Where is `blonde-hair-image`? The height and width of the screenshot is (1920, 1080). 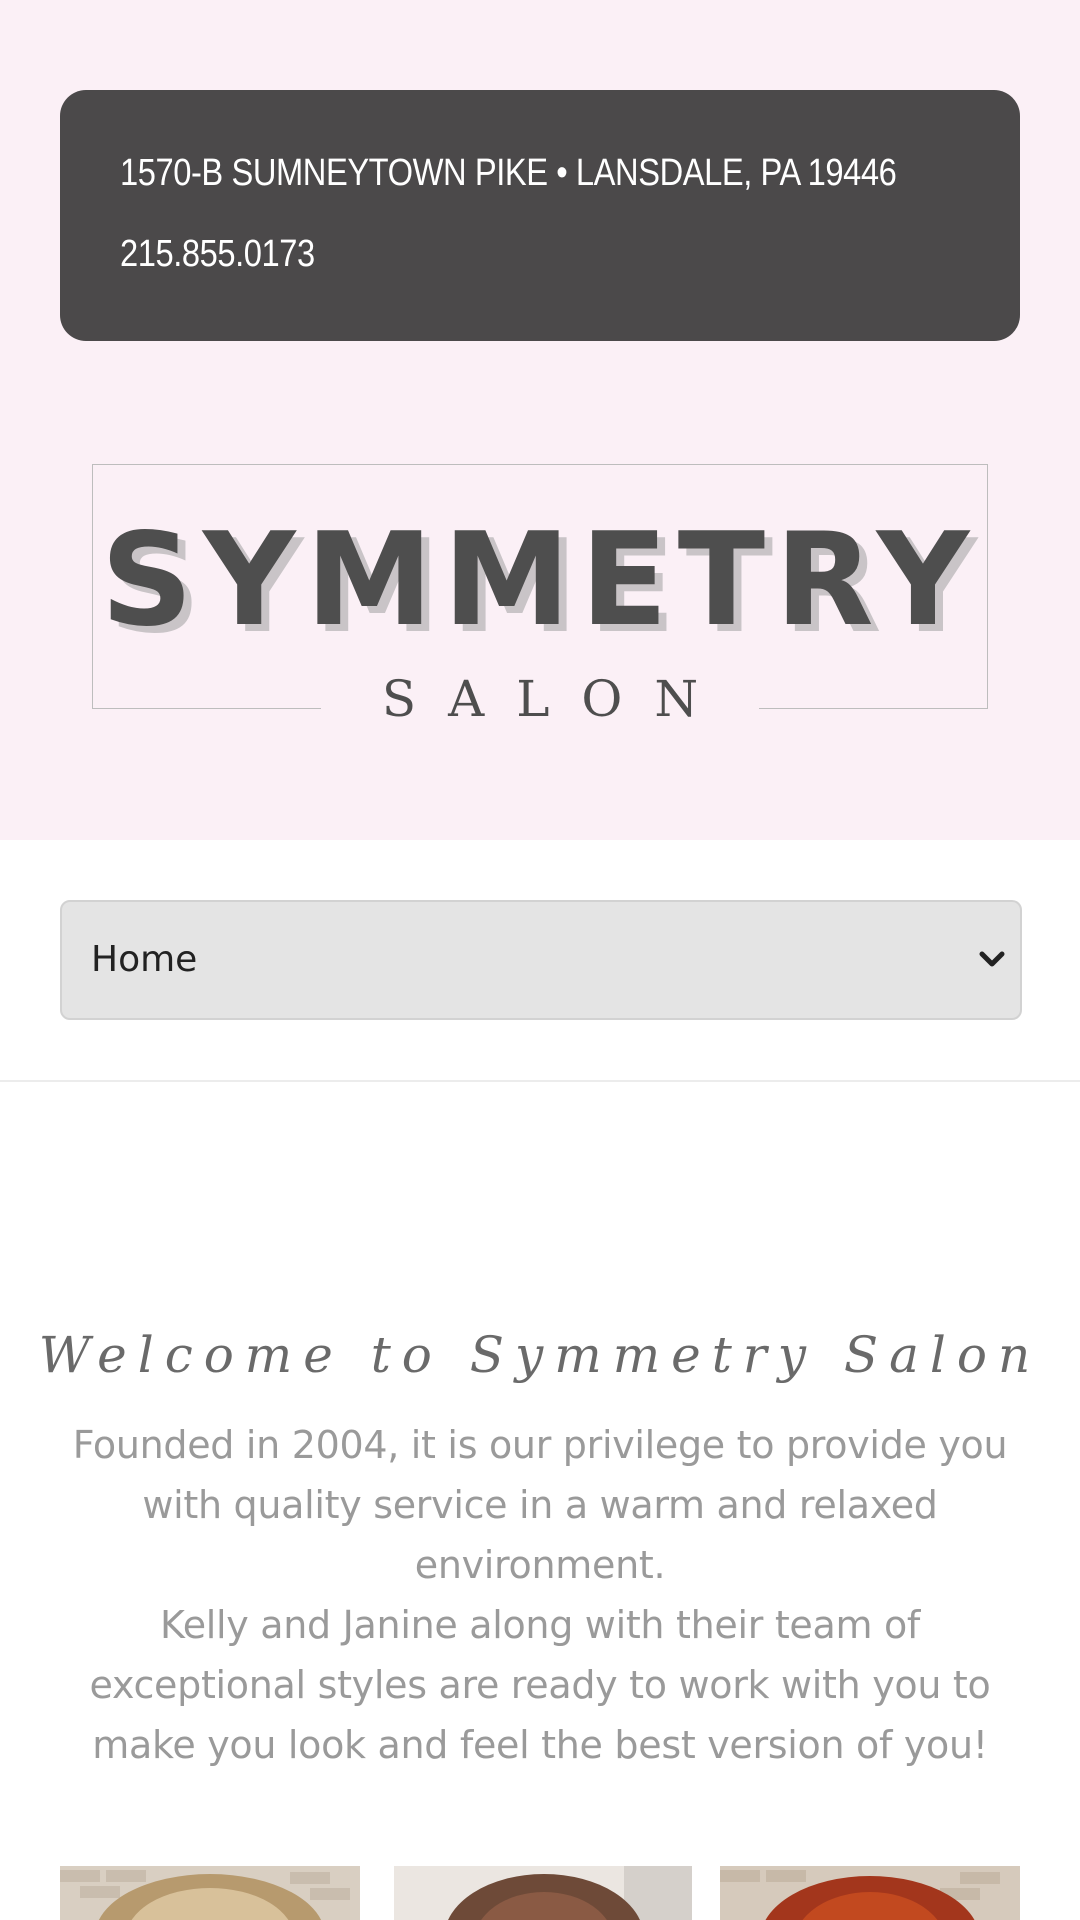
blonde-hair-image is located at coordinates (210, 1893).